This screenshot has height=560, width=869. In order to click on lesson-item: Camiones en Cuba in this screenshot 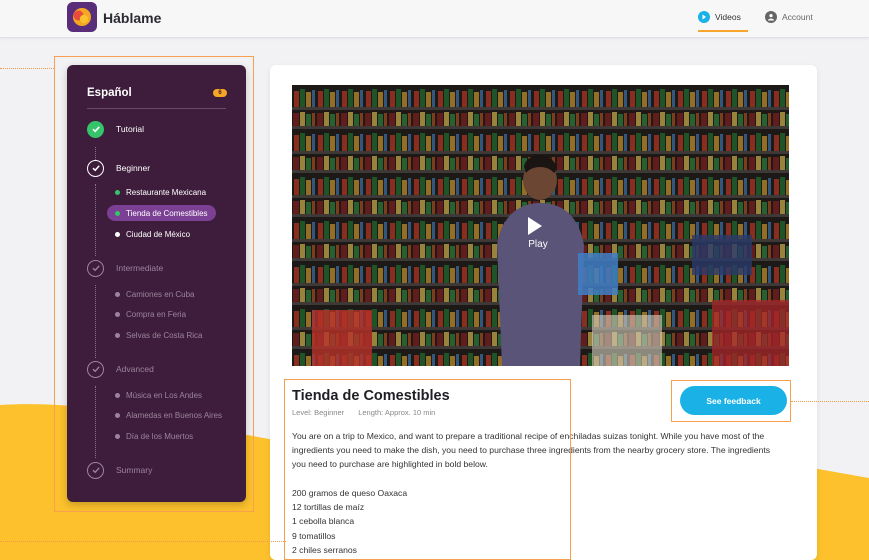, I will do `click(154, 294)`.